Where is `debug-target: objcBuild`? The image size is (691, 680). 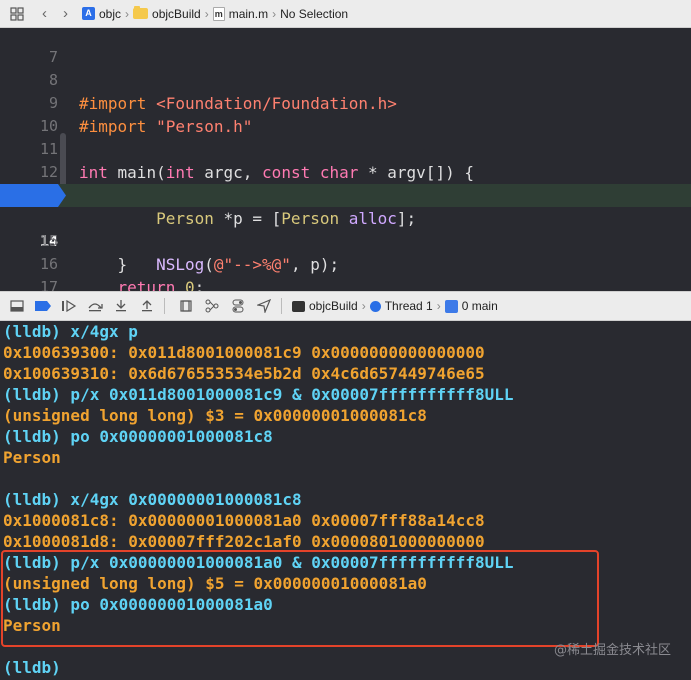
debug-target: objcBuild is located at coordinates (325, 306).